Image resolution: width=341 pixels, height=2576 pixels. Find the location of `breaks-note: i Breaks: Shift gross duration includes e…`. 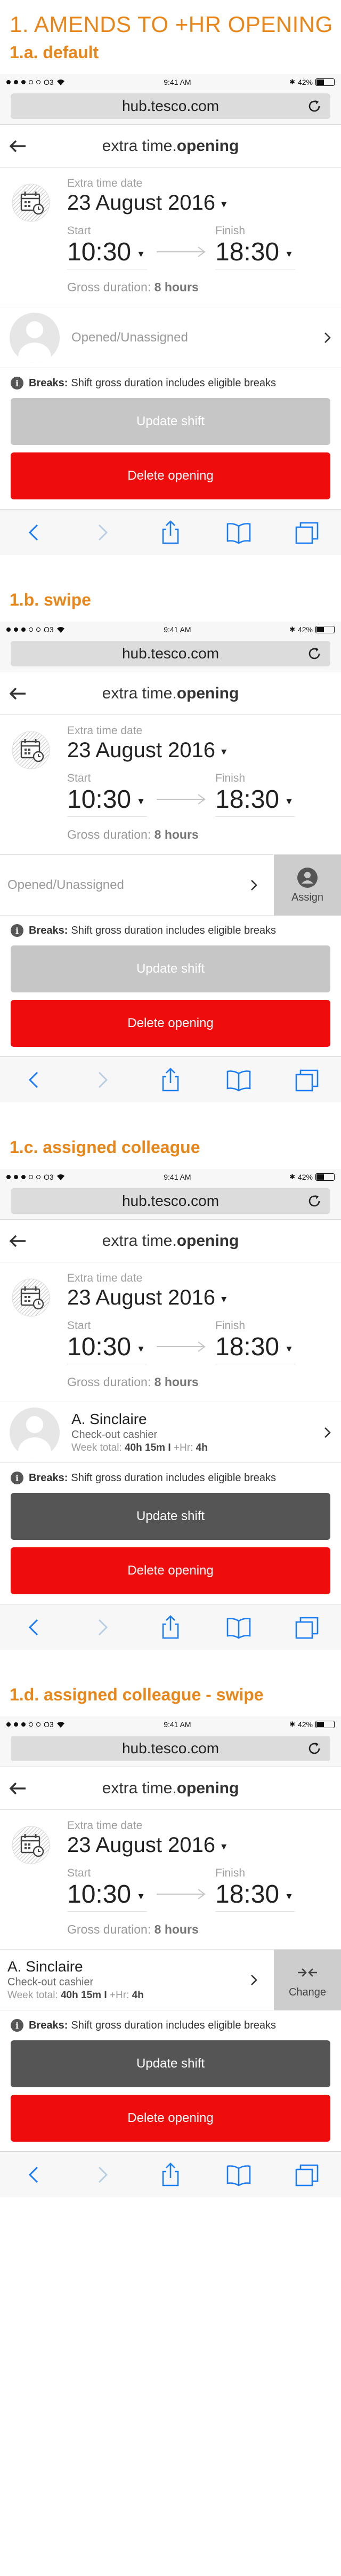

breaks-note: i Breaks: Shift gross duration includes e… is located at coordinates (170, 1478).